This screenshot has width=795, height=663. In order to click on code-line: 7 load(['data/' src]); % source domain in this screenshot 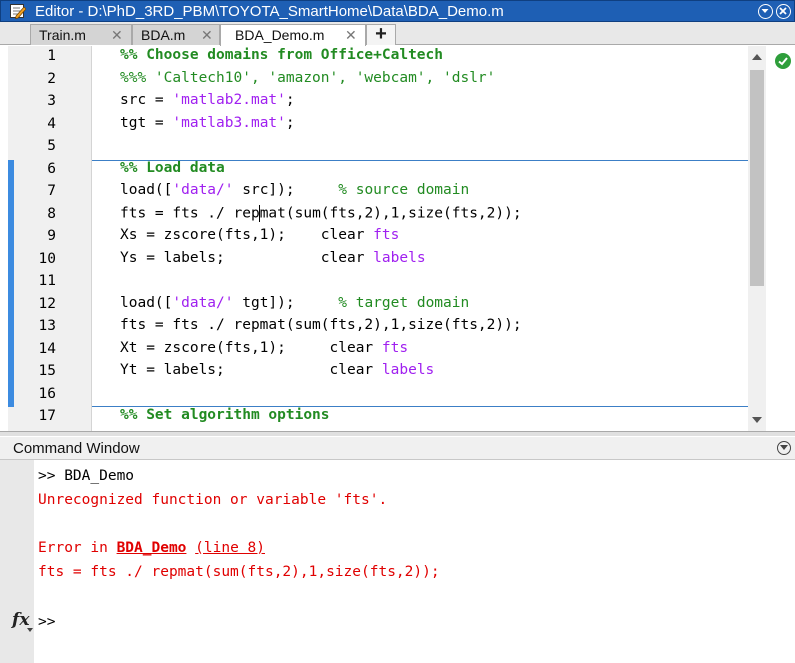, I will do `click(378, 192)`.